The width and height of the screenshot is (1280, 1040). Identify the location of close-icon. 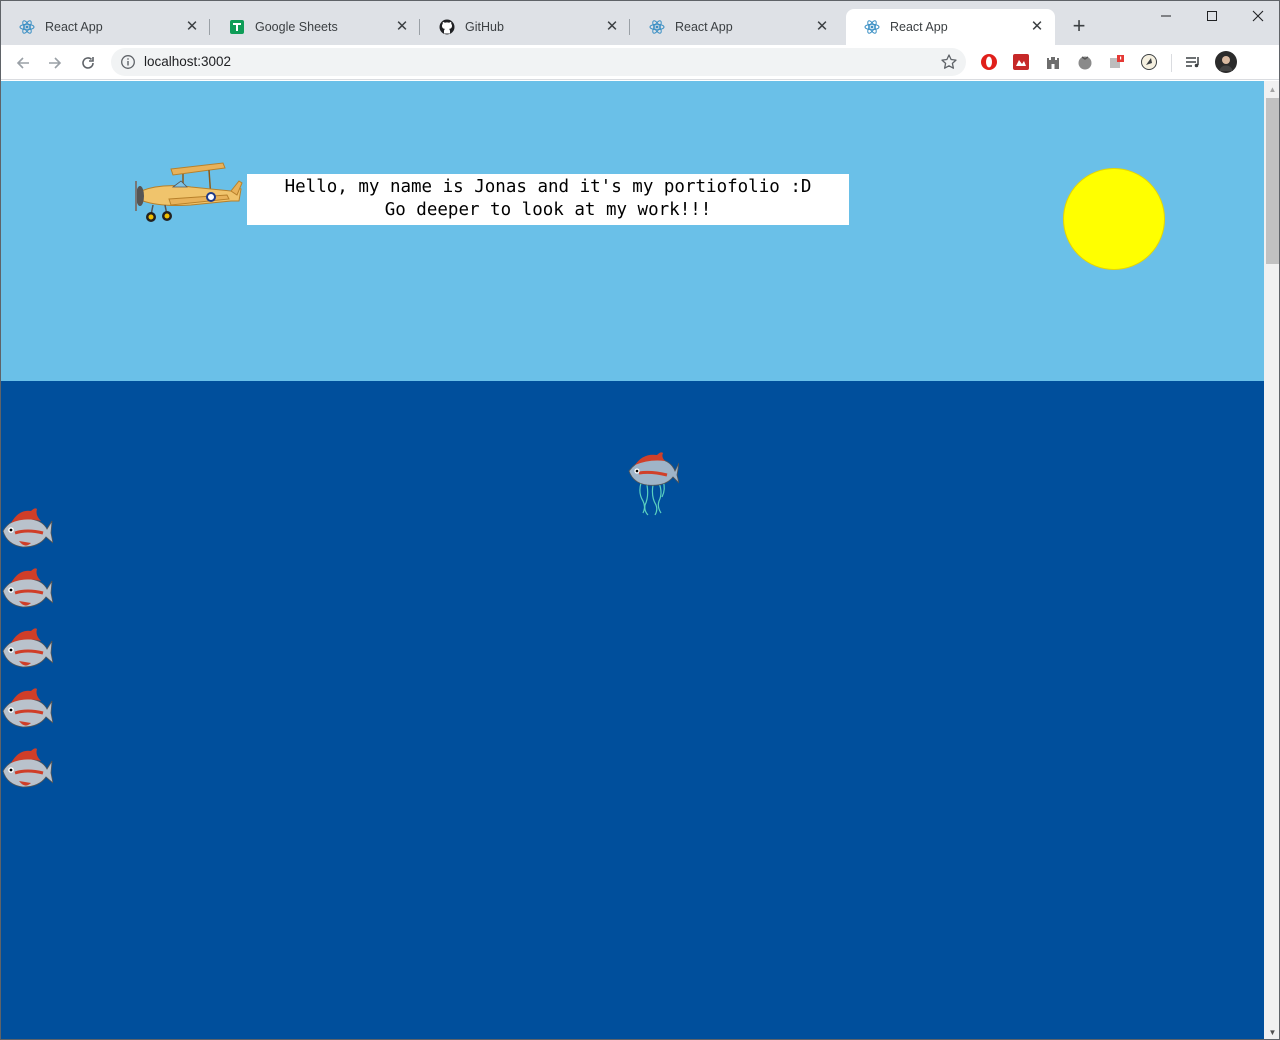
(1258, 16).